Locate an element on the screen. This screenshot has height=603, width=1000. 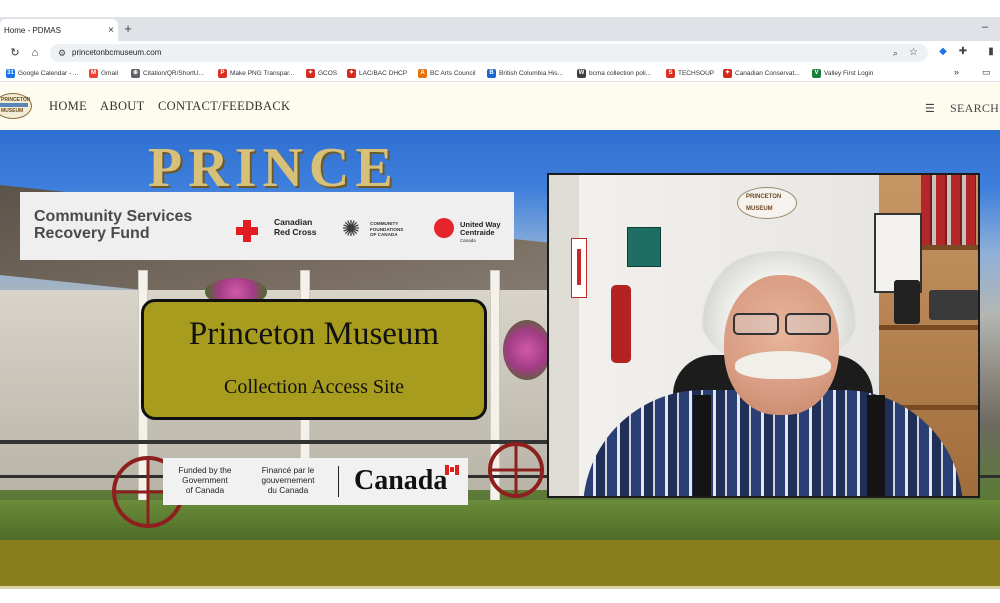
museum-plaque: PRINCETON MUSEUM is located at coordinates (767, 203).